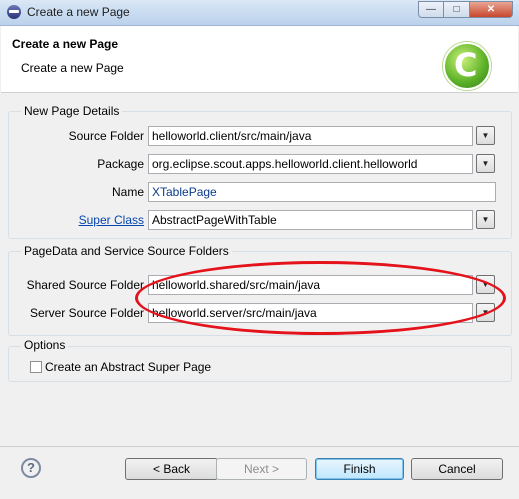  Describe the element at coordinates (127, 192) in the screenshot. I see `name-label: Name` at that location.